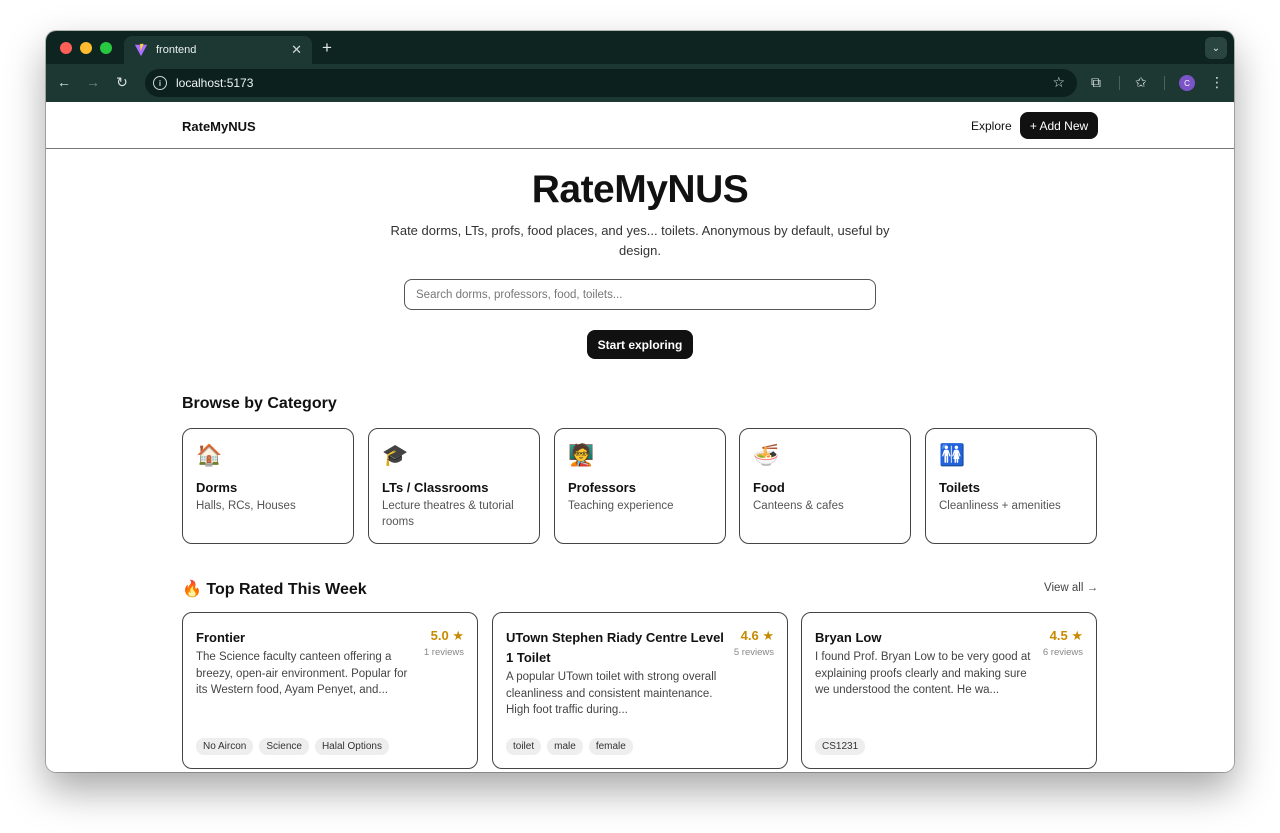 Image resolution: width=1280 pixels, height=833 pixels. What do you see at coordinates (160, 83) in the screenshot?
I see `site-info-icon: i` at bounding box center [160, 83].